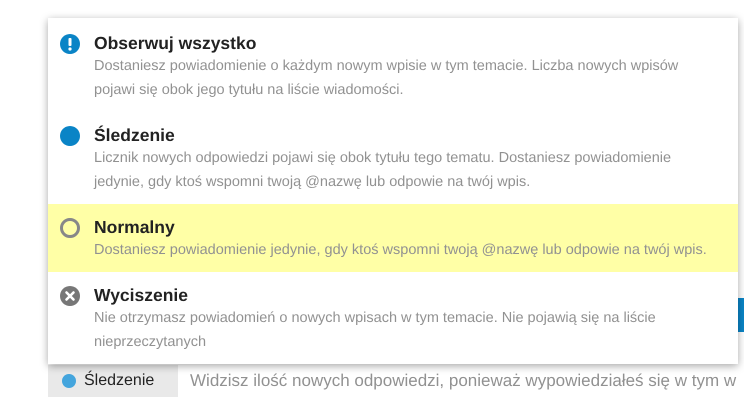 This screenshot has height=415, width=744. I want to click on notification-description: Widzisz ilość nowych odpowiedzi, ponieważ wypowiedziałeś się w tym w, so click(463, 381).